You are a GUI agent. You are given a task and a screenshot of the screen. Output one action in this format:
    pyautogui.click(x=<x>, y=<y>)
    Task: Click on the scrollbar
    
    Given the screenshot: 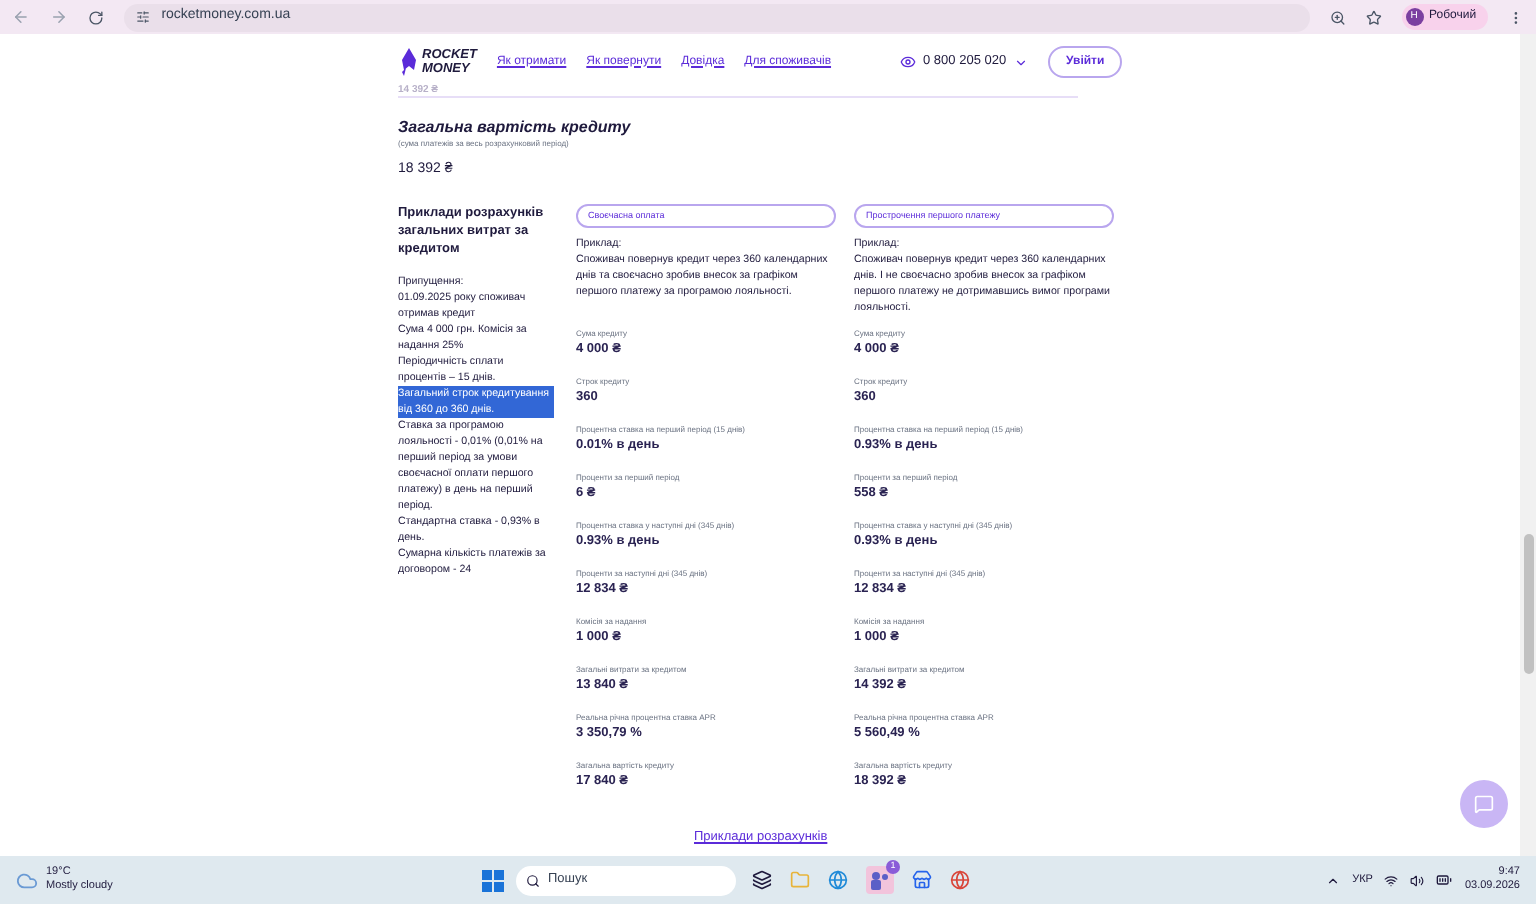 What is the action you would take?
    pyautogui.click(x=1528, y=445)
    